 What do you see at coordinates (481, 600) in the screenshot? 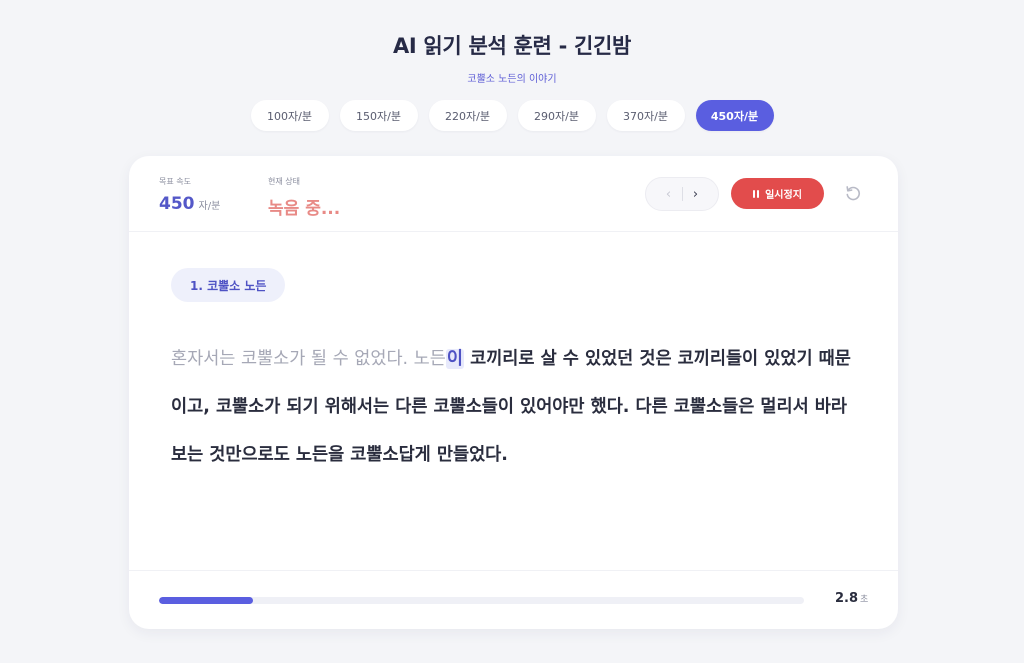
I see `progress-track` at bounding box center [481, 600].